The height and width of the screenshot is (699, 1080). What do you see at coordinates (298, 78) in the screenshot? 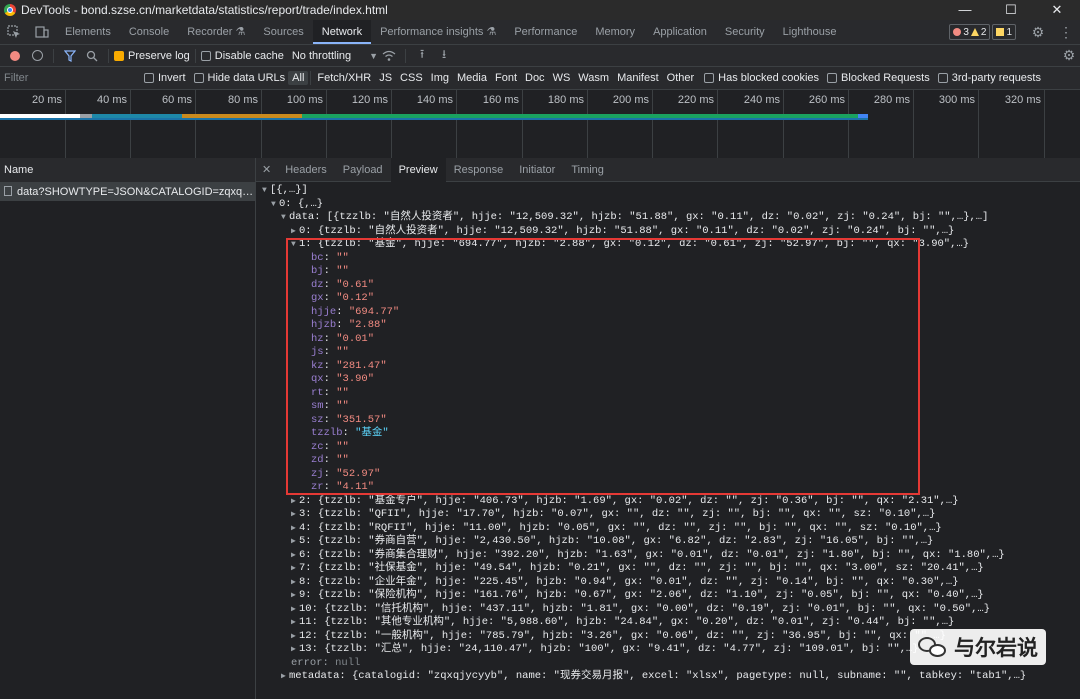
I see `filter-type-all: All` at bounding box center [298, 78].